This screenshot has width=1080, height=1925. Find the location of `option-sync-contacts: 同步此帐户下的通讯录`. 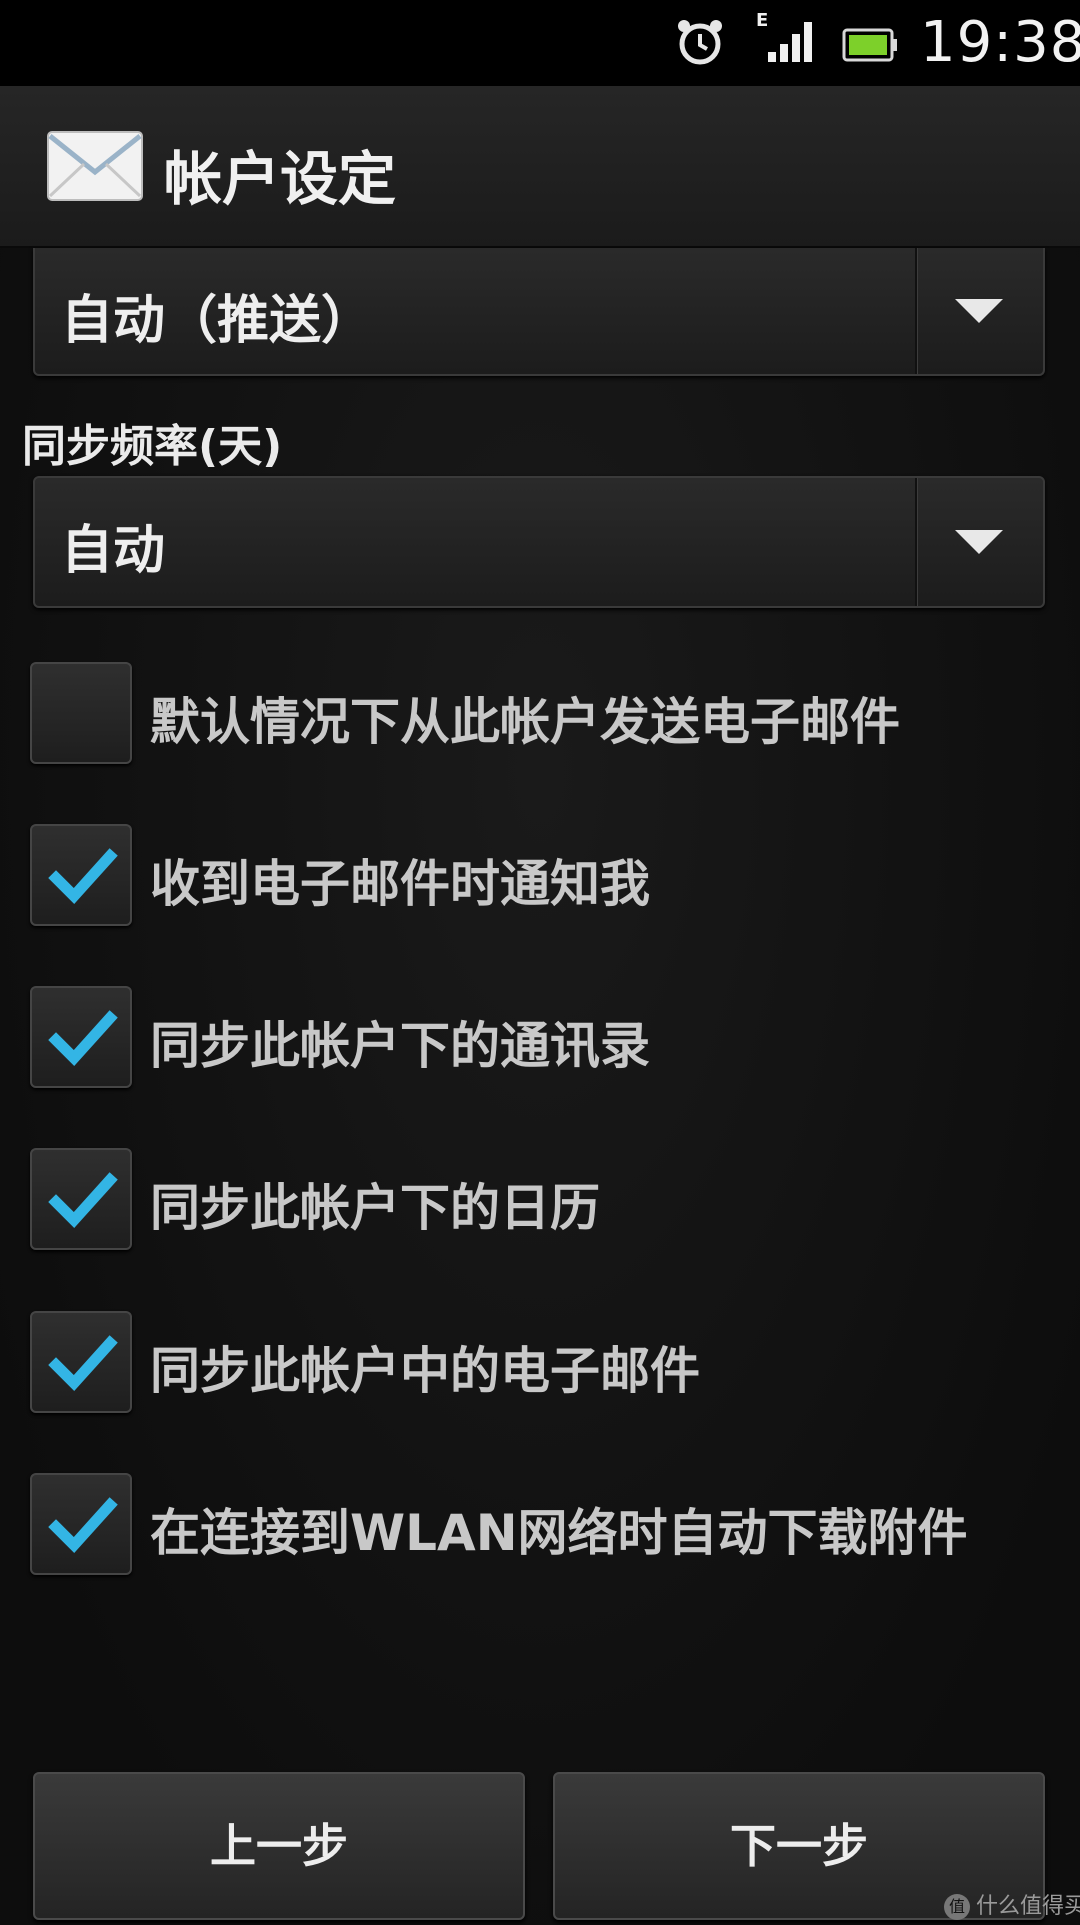

option-sync-contacts: 同步此帐户下的通讯录 is located at coordinates (545, 1038).